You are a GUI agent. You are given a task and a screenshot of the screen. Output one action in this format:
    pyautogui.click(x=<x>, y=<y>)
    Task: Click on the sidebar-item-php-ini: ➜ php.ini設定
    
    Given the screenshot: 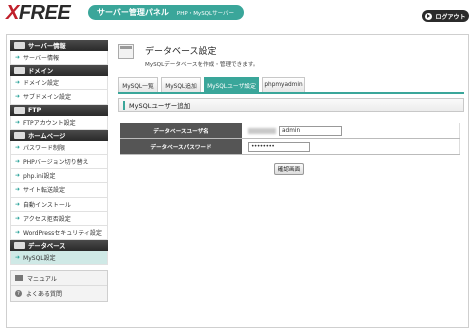 What is the action you would take?
    pyautogui.click(x=59, y=176)
    